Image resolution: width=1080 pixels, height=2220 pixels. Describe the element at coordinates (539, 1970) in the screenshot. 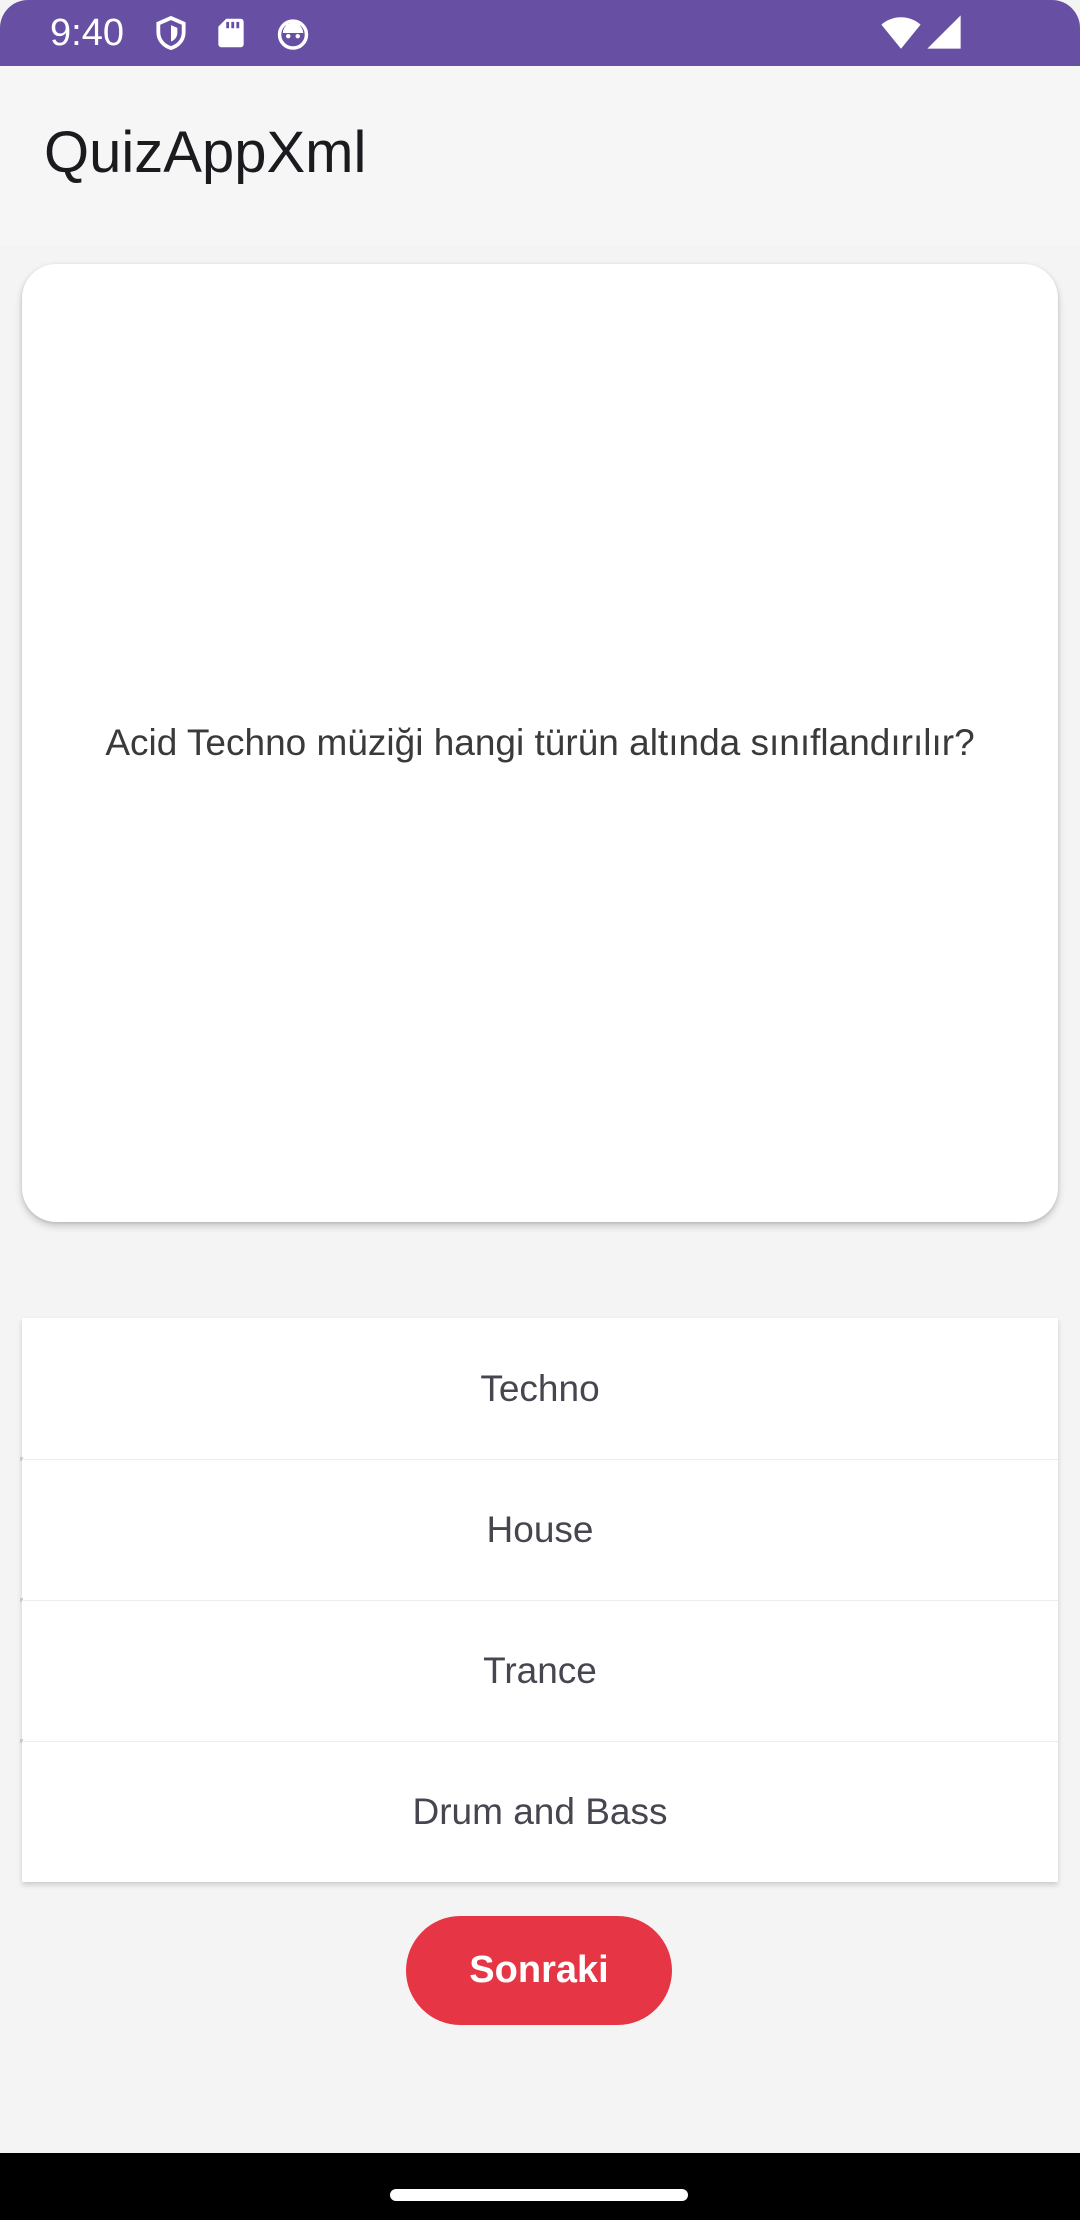

I see `next-button: Sonraki` at that location.